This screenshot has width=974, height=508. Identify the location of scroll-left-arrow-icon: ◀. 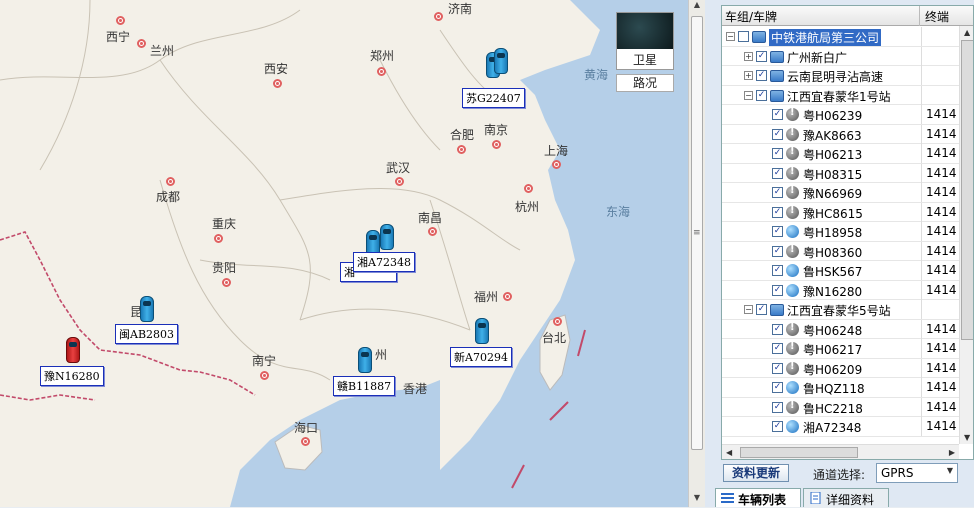
(729, 452).